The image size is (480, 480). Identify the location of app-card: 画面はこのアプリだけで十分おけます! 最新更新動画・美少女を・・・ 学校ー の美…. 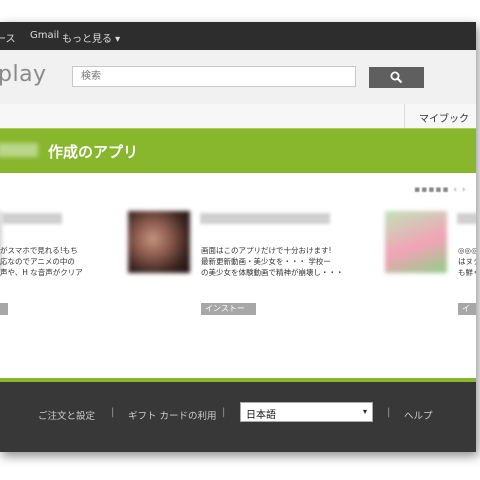
(238, 268).